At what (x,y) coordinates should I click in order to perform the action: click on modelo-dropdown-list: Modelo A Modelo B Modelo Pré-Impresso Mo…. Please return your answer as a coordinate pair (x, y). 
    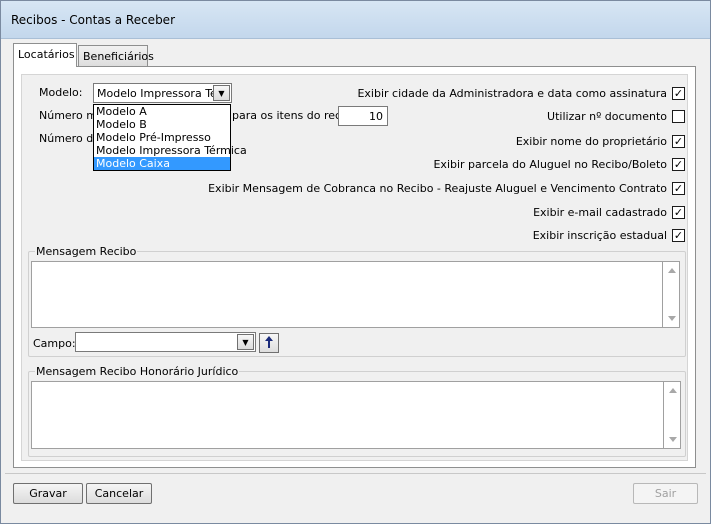
    Looking at the image, I should click on (170, 137).